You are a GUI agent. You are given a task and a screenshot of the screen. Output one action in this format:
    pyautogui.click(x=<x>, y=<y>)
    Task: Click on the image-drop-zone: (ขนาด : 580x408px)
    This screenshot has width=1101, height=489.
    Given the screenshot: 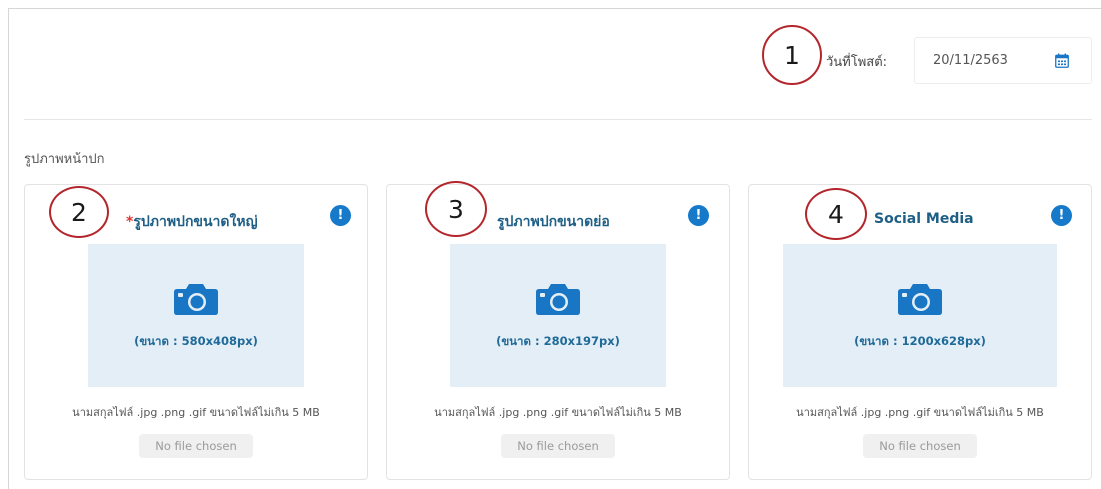 What is the action you would take?
    pyautogui.click(x=196, y=315)
    